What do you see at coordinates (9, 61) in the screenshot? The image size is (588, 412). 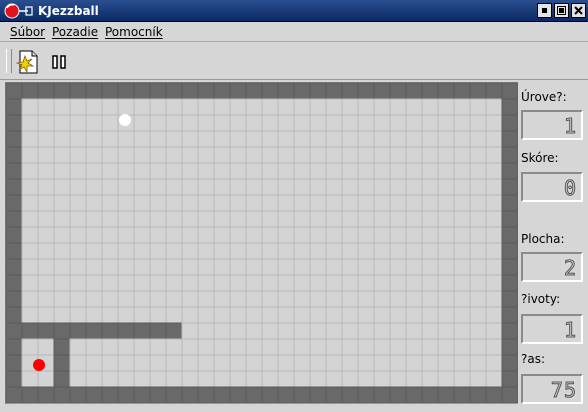 I see `toolbar-drag-handle` at bounding box center [9, 61].